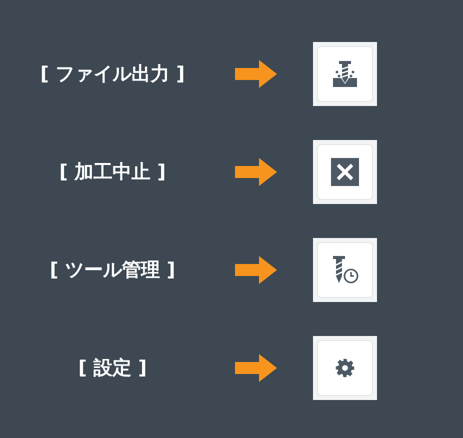  I want to click on drill-icon, so click(345, 74).